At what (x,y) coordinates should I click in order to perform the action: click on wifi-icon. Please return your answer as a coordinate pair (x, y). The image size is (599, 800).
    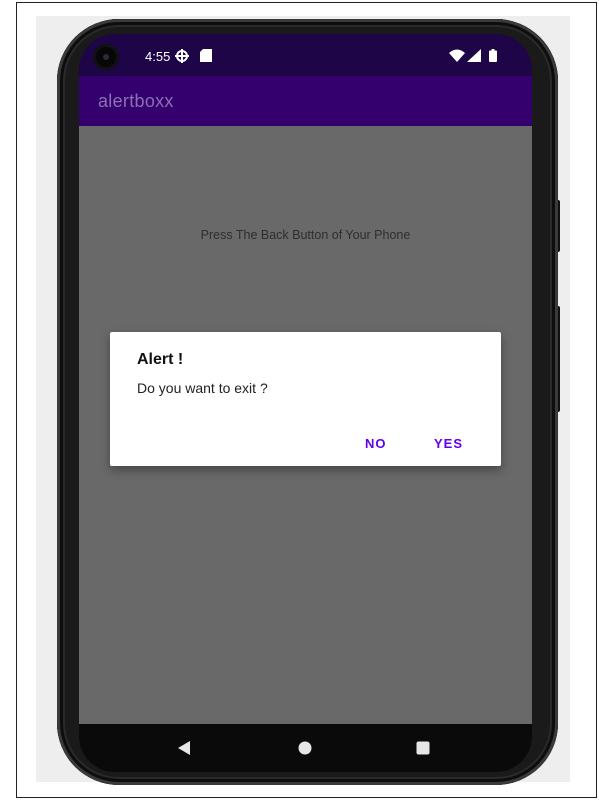
    Looking at the image, I should click on (457, 55).